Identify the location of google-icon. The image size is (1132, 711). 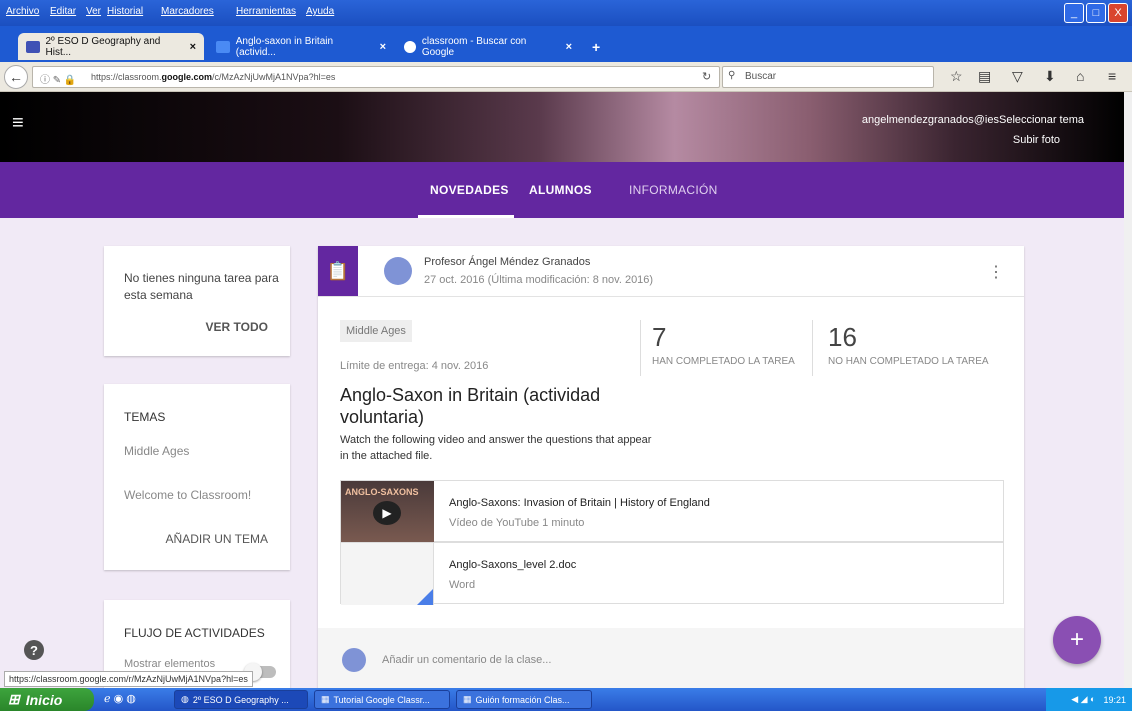
(410, 46).